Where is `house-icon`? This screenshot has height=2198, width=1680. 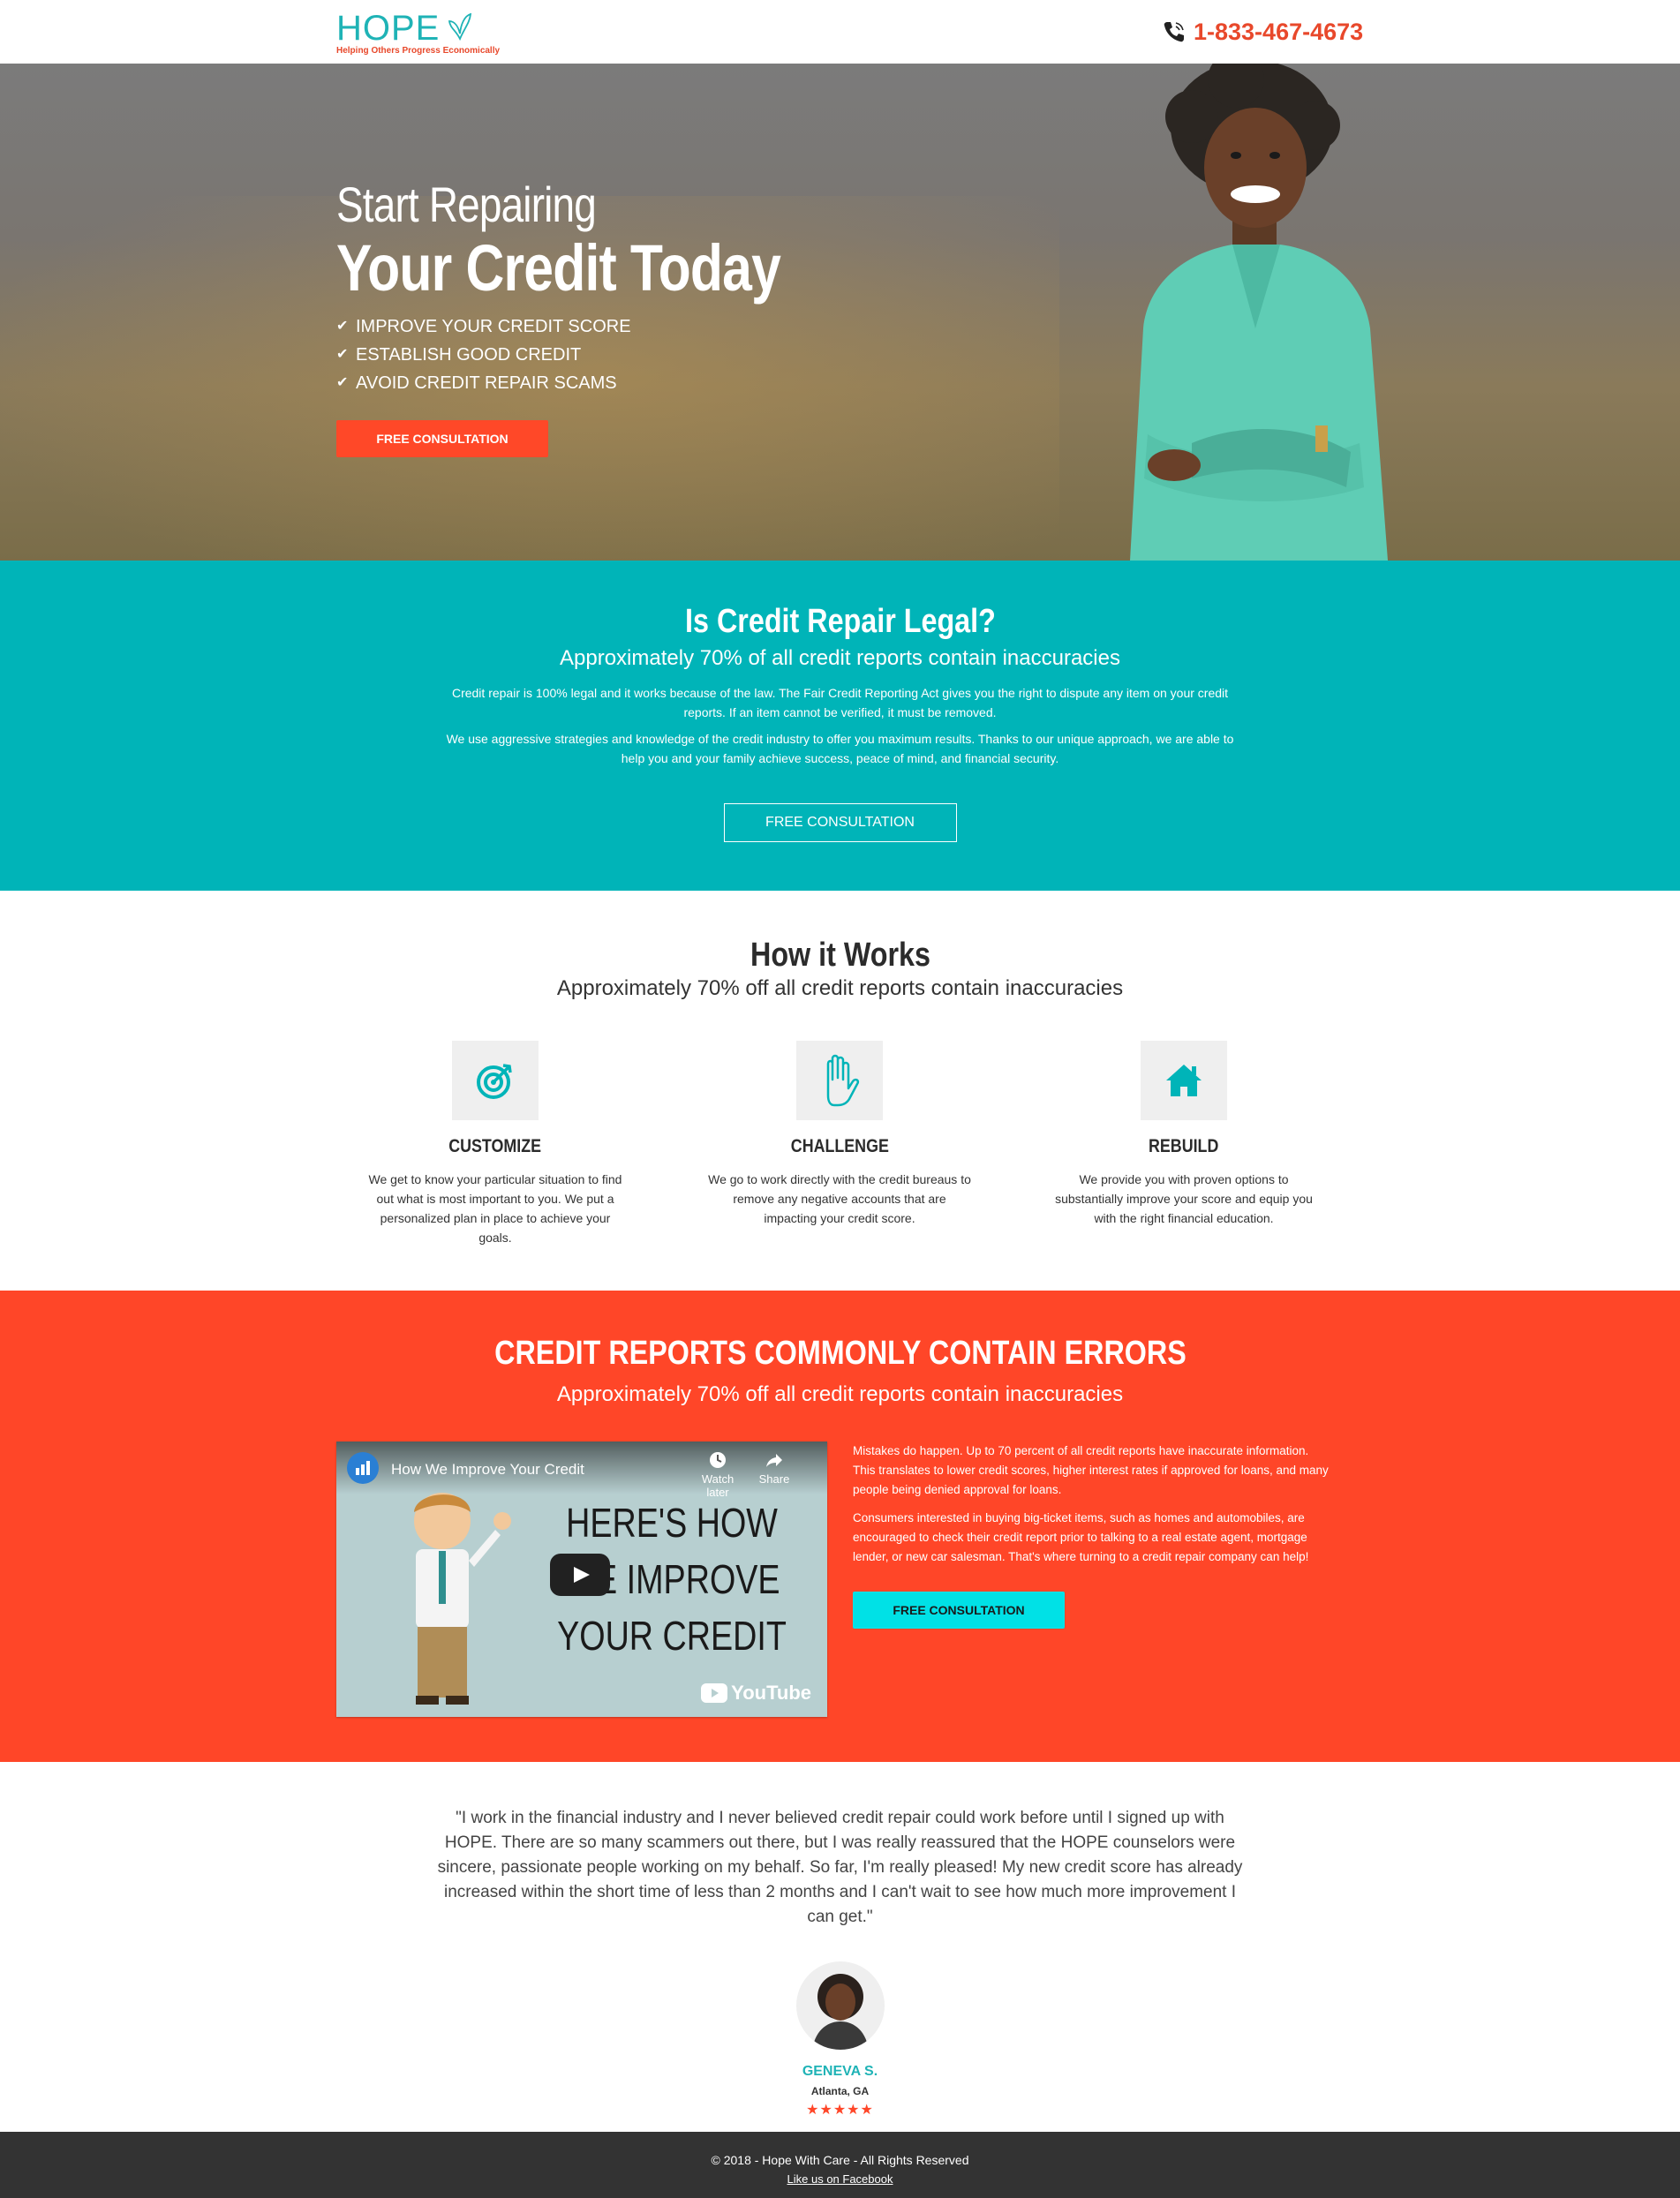
house-icon is located at coordinates (1184, 1080).